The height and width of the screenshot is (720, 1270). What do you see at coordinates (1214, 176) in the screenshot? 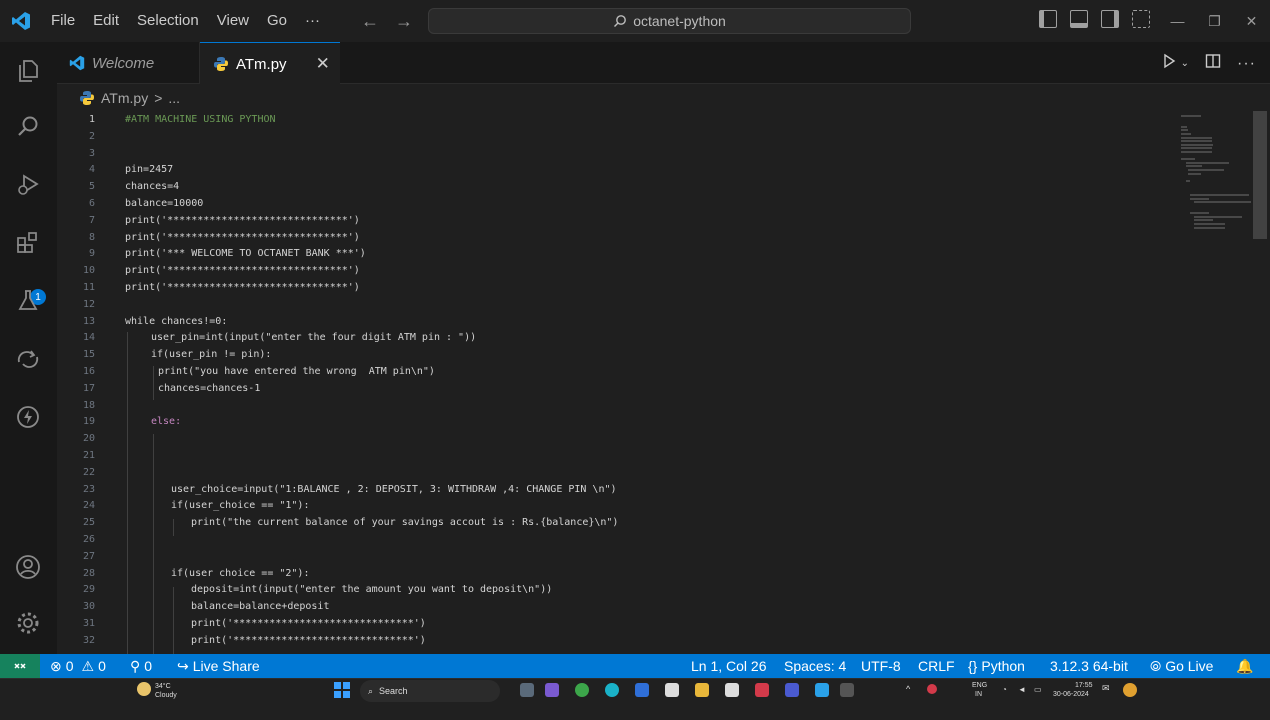
I see `minimap` at bounding box center [1214, 176].